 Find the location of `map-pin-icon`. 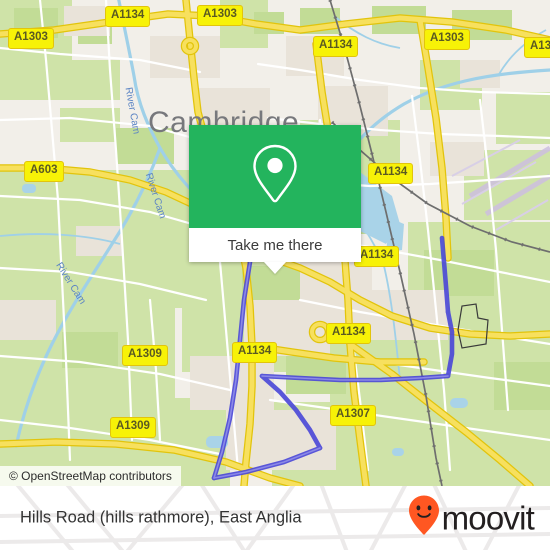

map-pin-icon is located at coordinates (275, 176).